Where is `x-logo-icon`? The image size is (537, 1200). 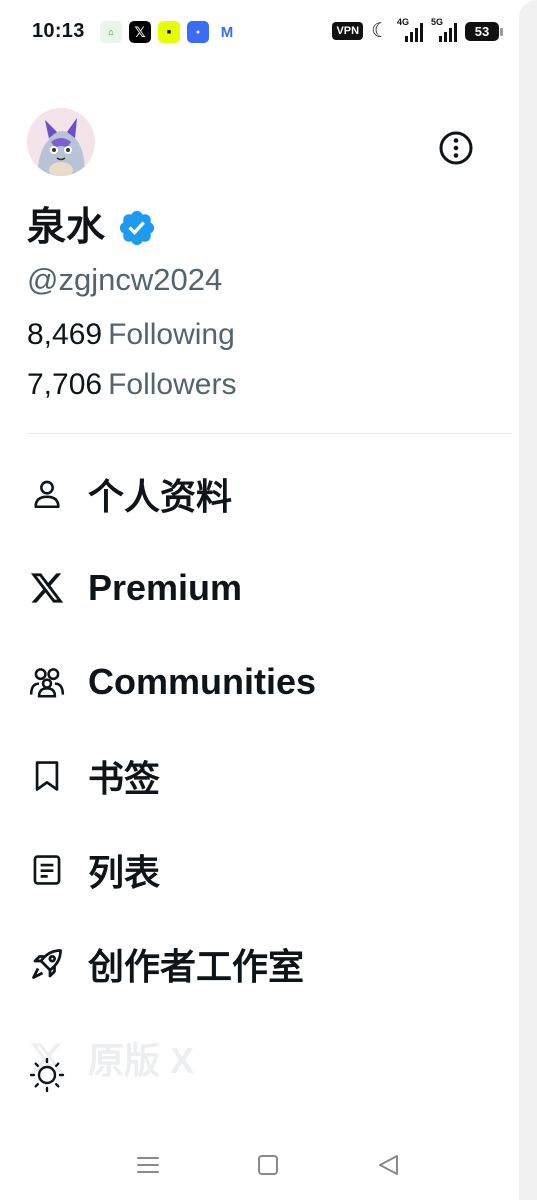 x-logo-icon is located at coordinates (47, 588).